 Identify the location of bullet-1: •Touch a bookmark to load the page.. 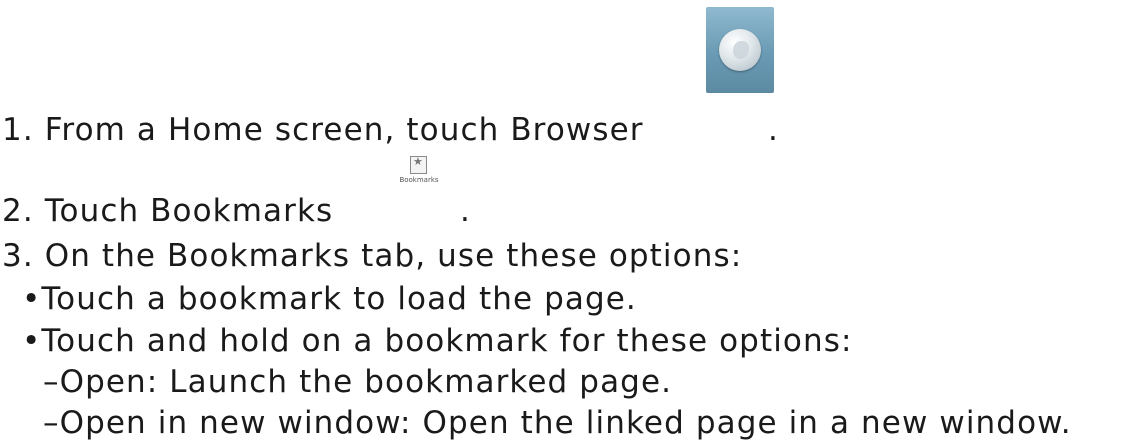
(329, 299).